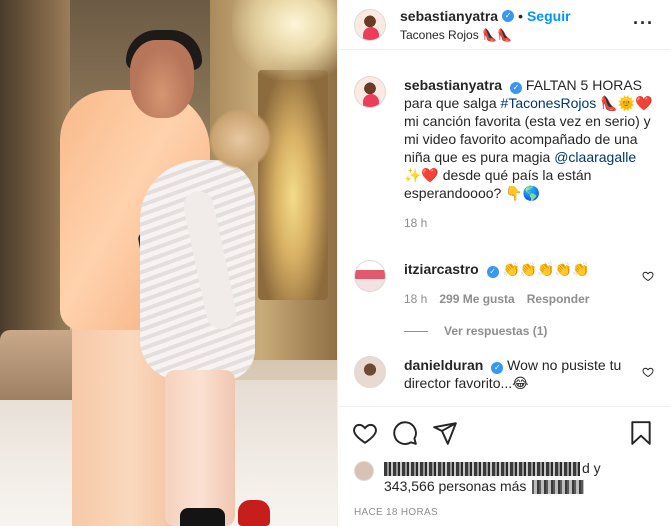  Describe the element at coordinates (546, 269) in the screenshot. I see `comment-text: 👏👏👏👏👏` at that location.